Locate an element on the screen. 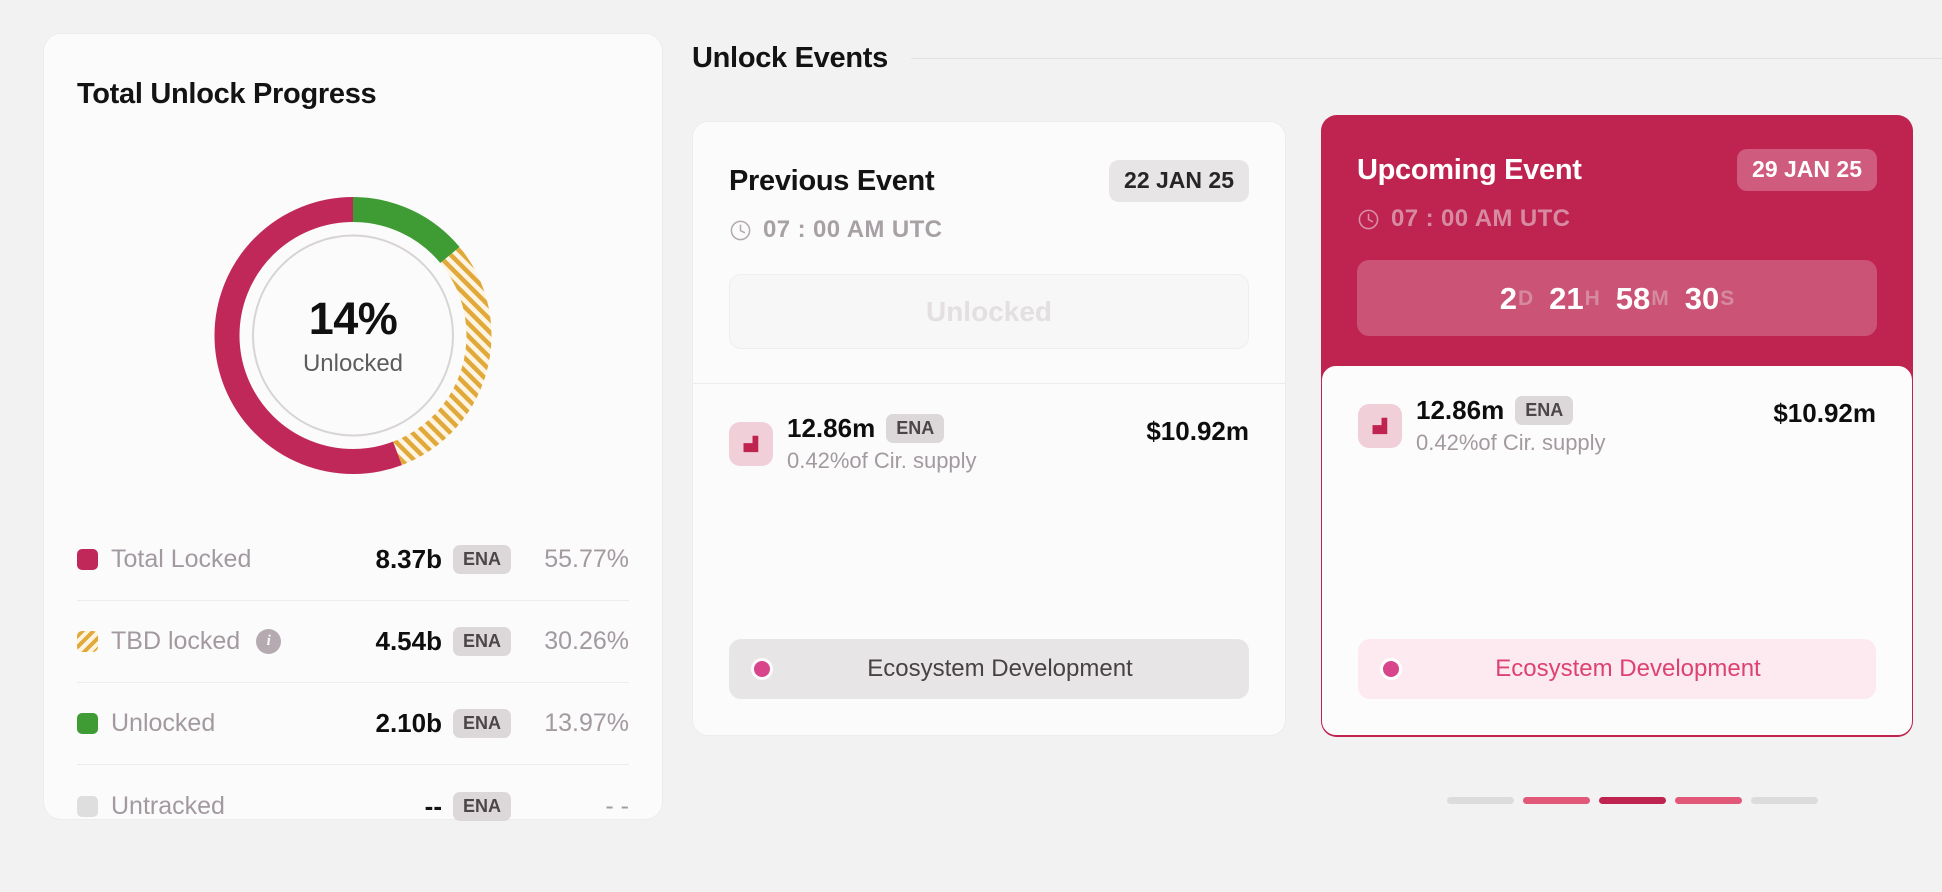  unlock-events-header: Unlock Events is located at coordinates (1317, 58).